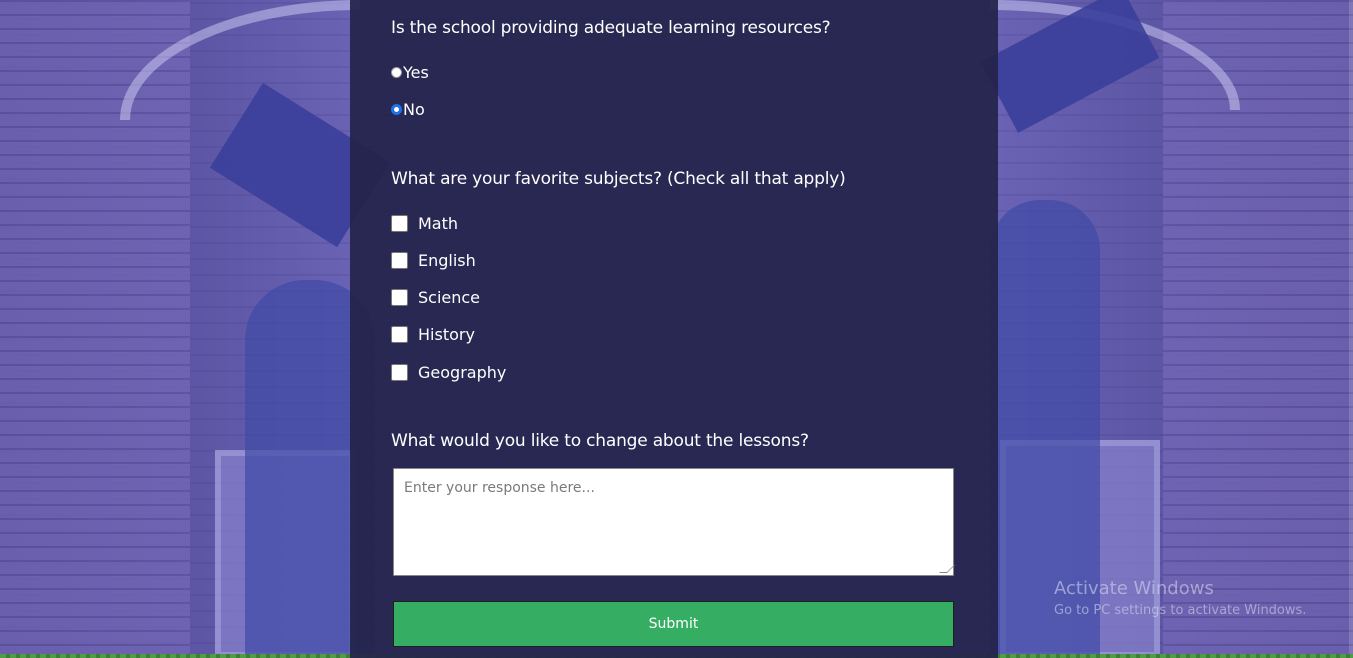  Describe the element at coordinates (399, 297) in the screenshot. I see `checkbox-science` at that location.